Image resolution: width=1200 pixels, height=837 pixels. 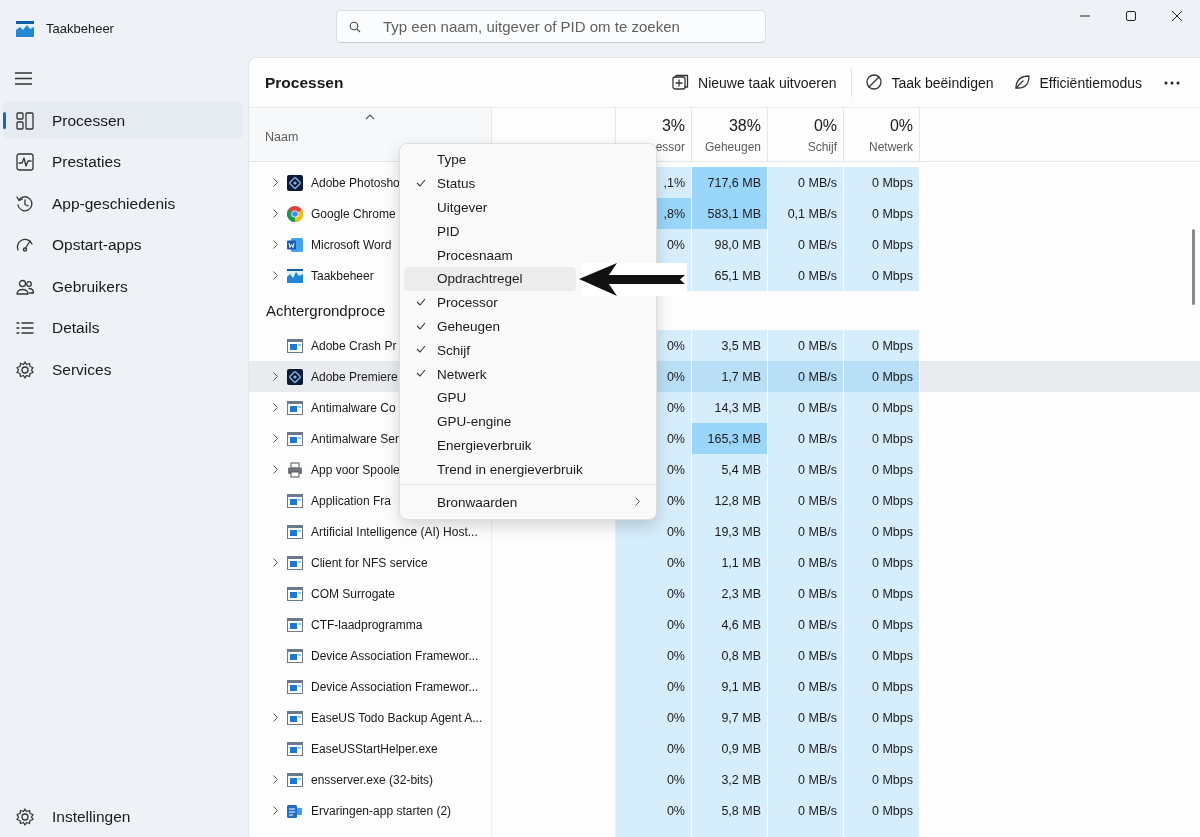 What do you see at coordinates (80, 28) in the screenshot?
I see `window-title: Taakbeheer` at bounding box center [80, 28].